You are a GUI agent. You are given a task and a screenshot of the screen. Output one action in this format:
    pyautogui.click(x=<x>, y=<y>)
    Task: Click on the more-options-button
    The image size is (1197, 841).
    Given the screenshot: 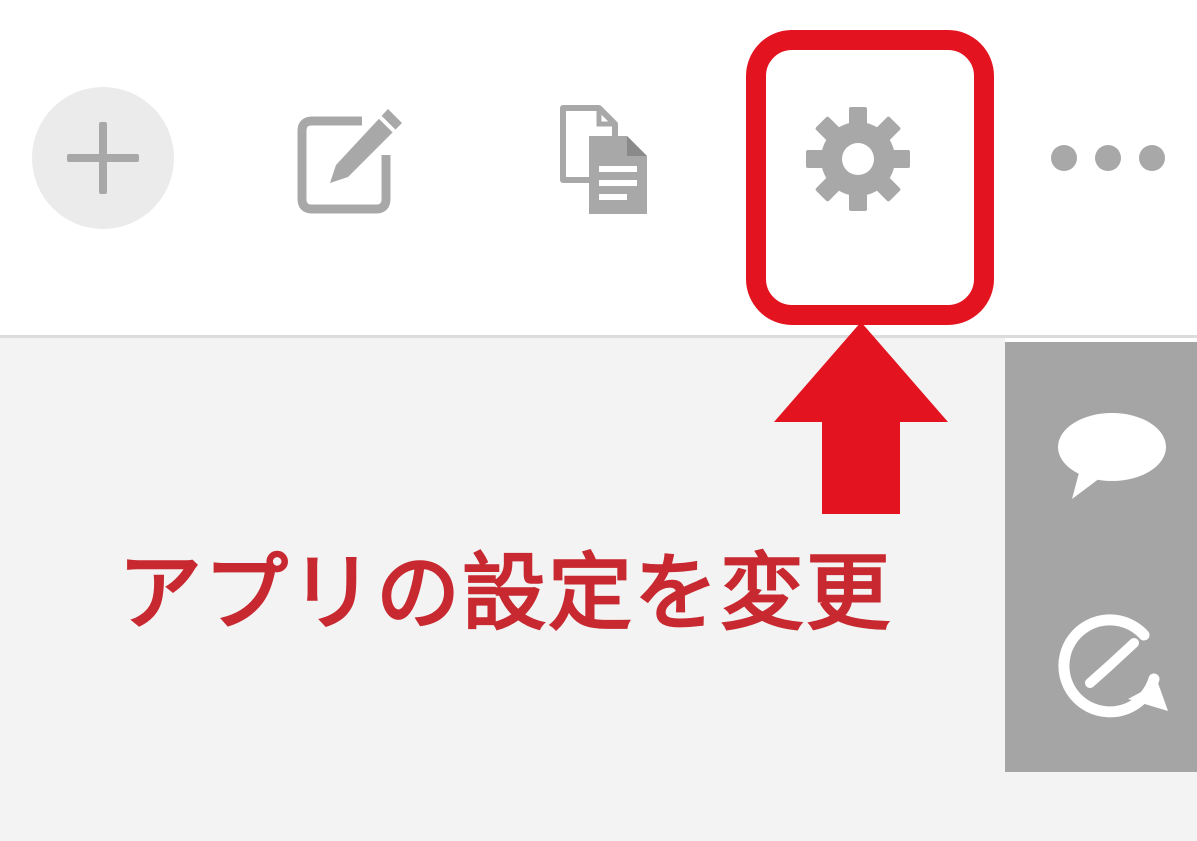 What is the action you would take?
    pyautogui.click(x=1107, y=157)
    